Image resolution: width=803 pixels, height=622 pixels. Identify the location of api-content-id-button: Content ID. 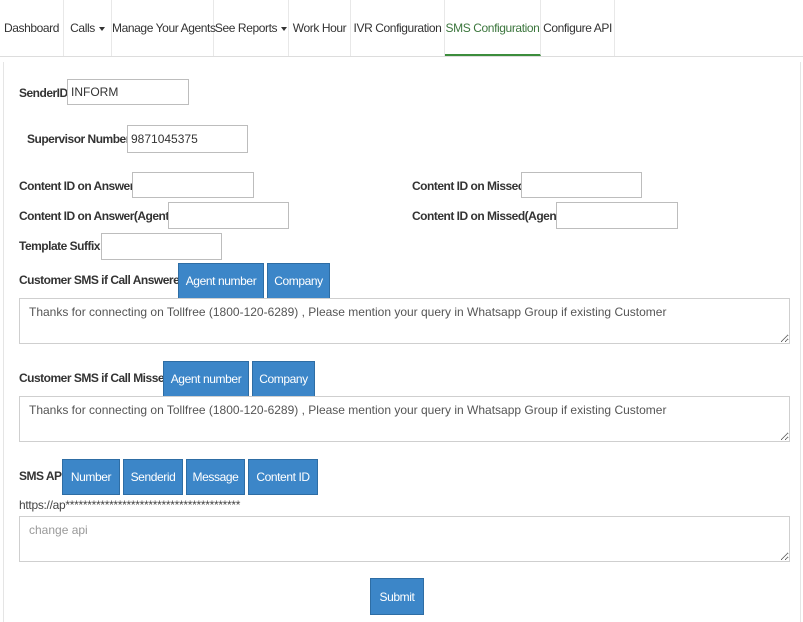
(283, 477).